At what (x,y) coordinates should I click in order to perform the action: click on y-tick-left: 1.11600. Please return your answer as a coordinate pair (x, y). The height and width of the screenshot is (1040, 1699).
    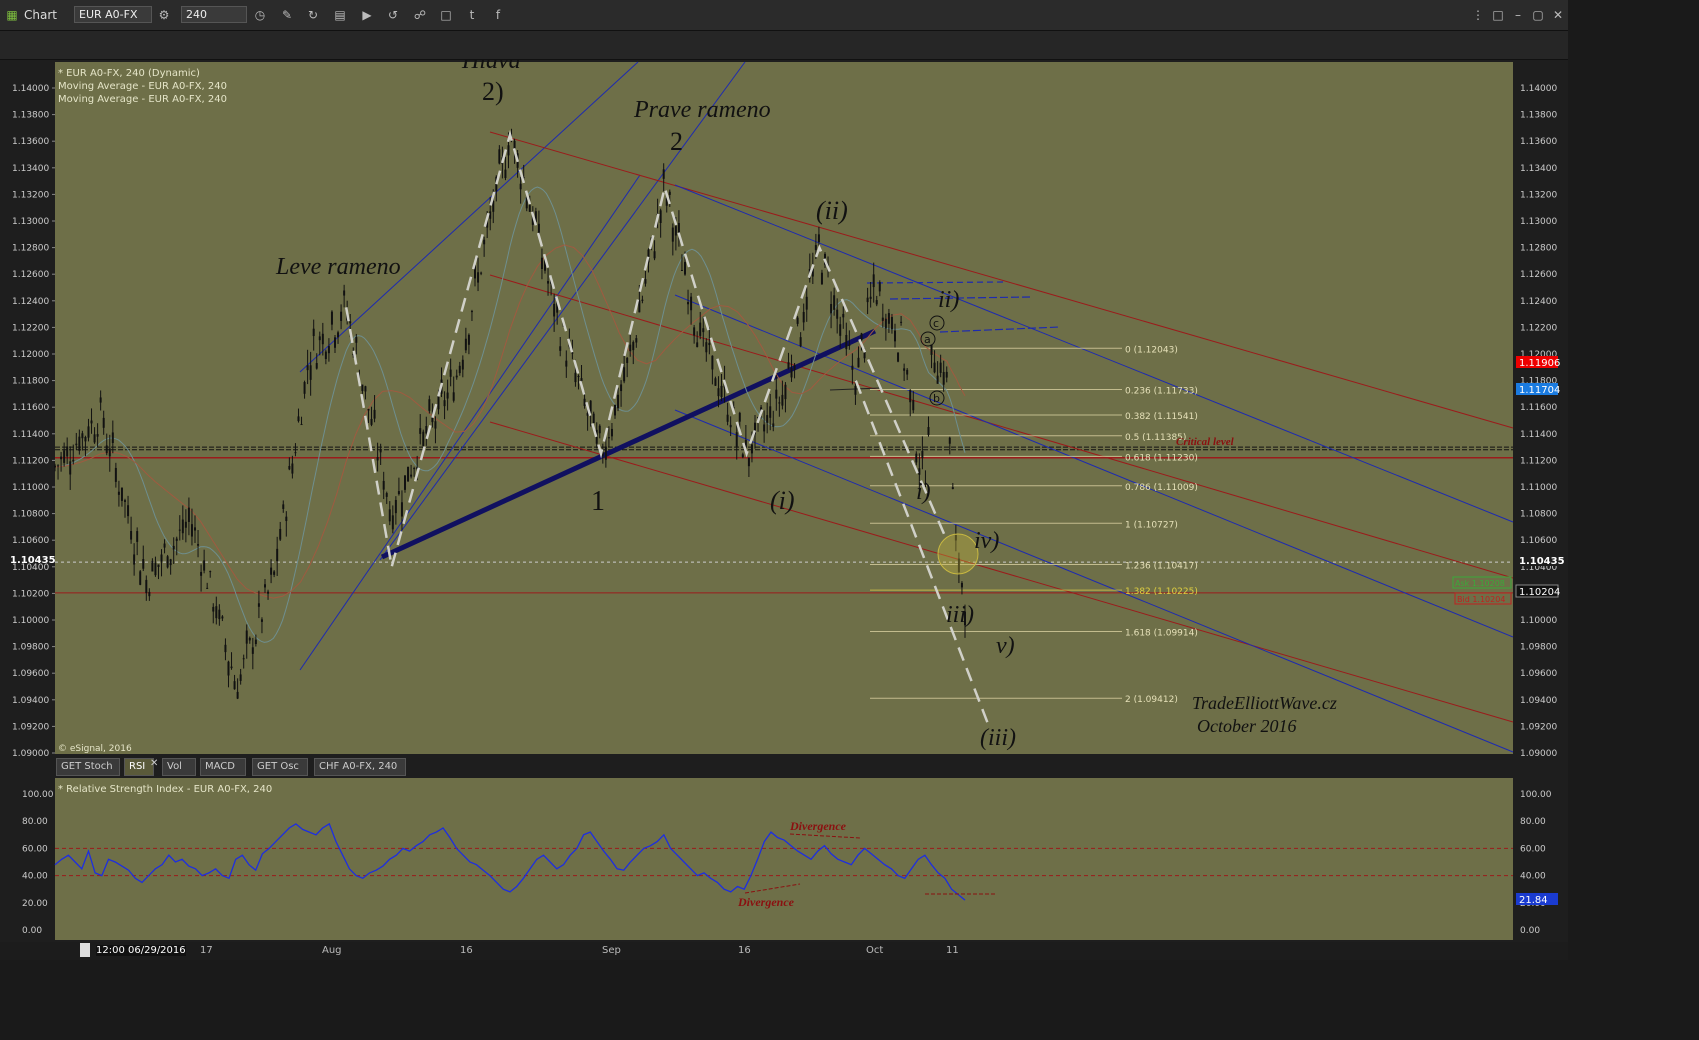
    Looking at the image, I should click on (30, 408).